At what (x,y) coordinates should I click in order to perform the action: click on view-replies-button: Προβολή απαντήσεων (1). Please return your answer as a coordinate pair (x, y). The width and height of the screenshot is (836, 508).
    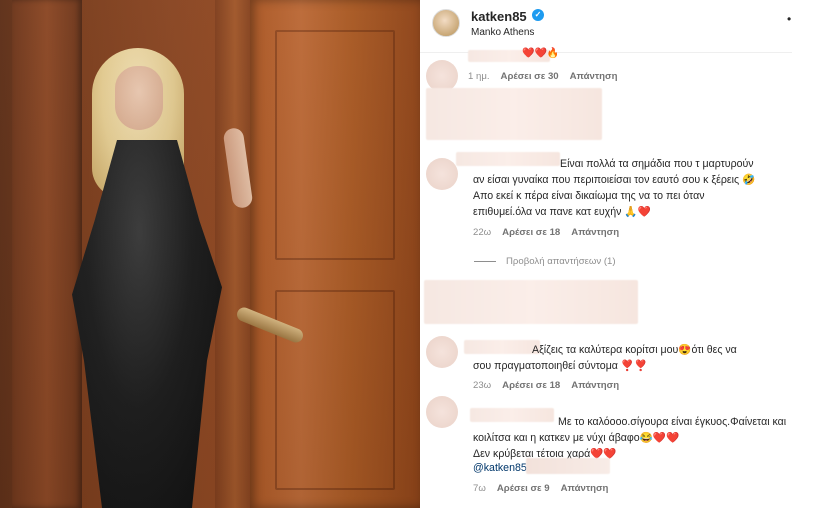
    Looking at the image, I should click on (545, 261).